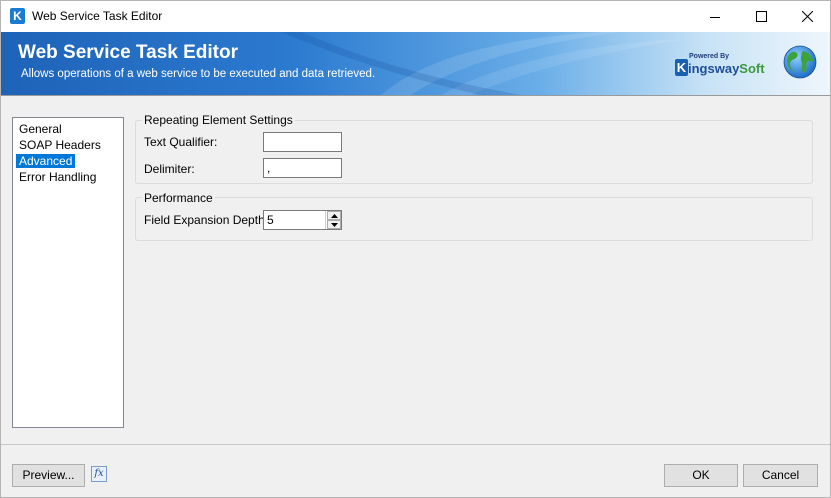  I want to click on footer-divider, so click(415, 444).